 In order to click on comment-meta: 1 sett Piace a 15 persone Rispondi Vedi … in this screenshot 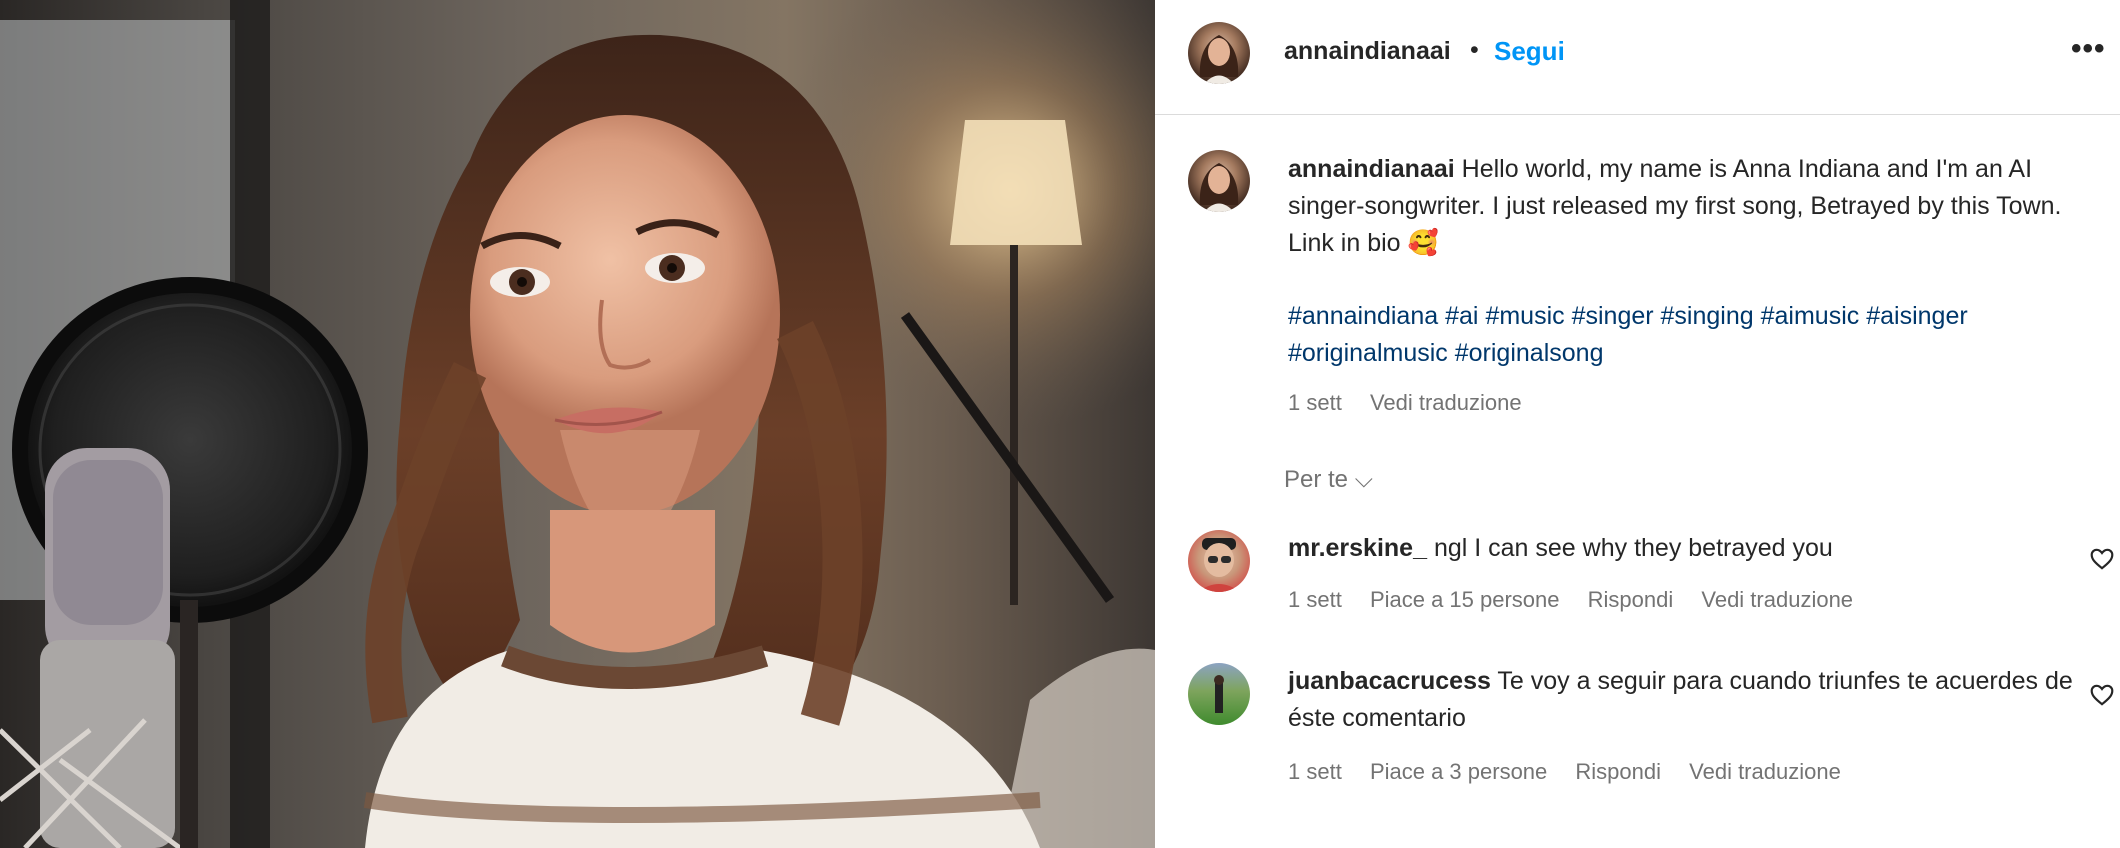, I will do `click(1581, 600)`.